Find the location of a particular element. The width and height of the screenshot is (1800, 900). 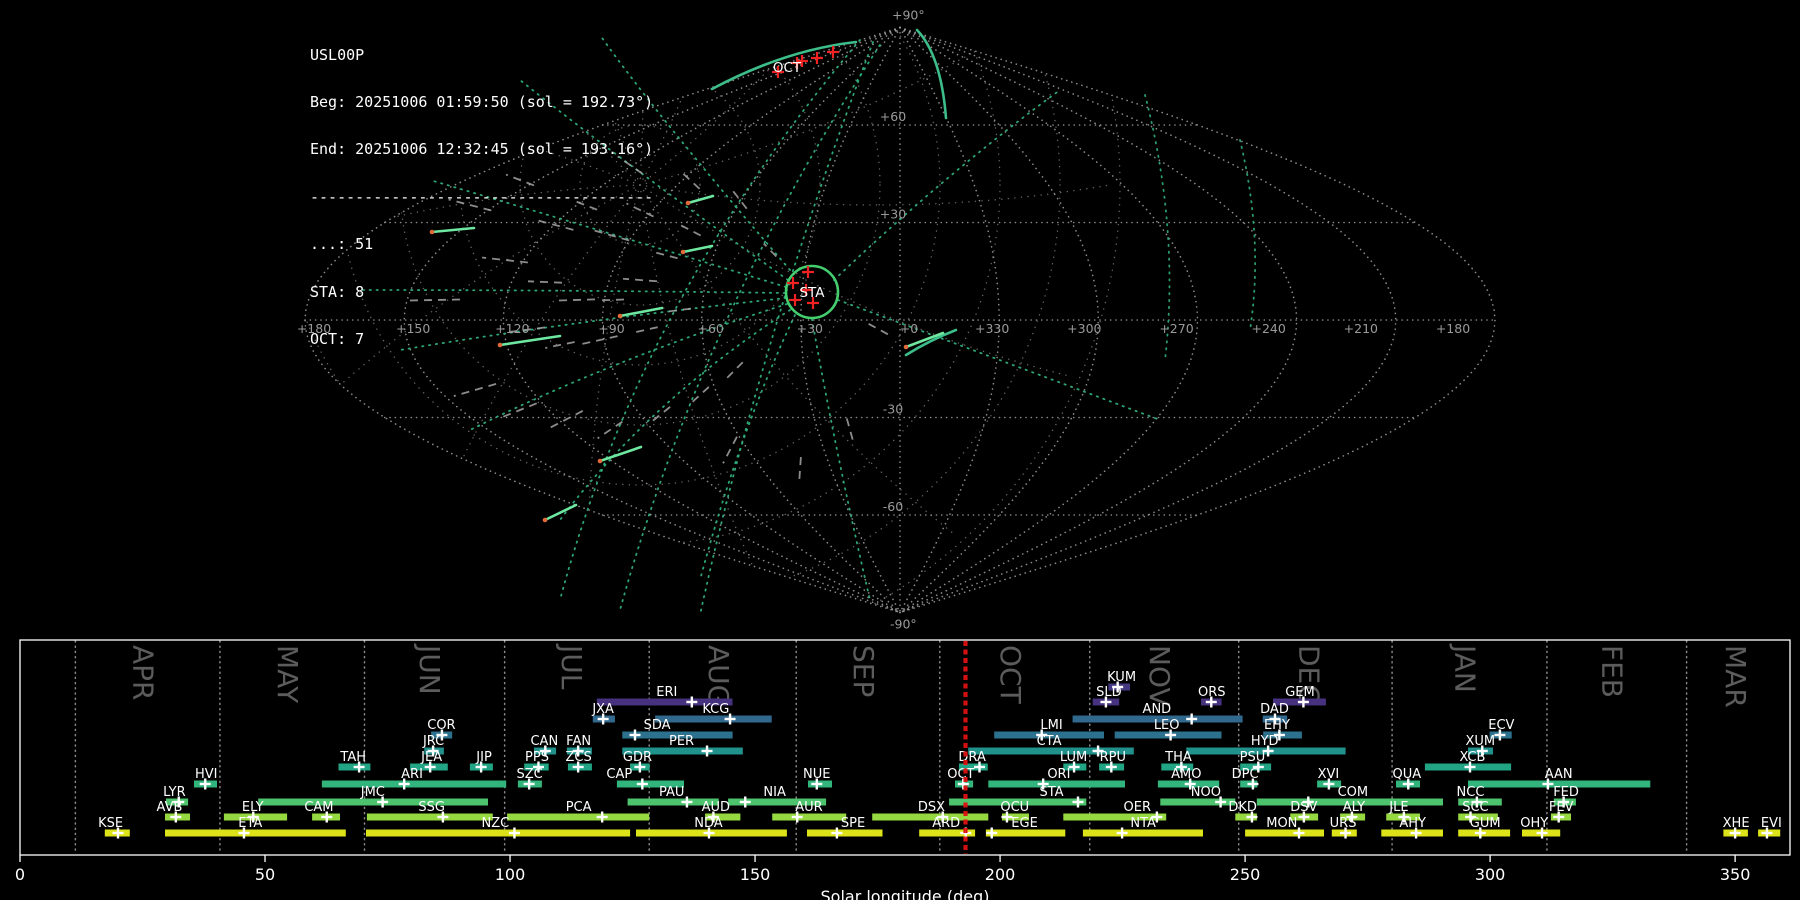

shower-code-label: ETA is located at coordinates (250, 823).